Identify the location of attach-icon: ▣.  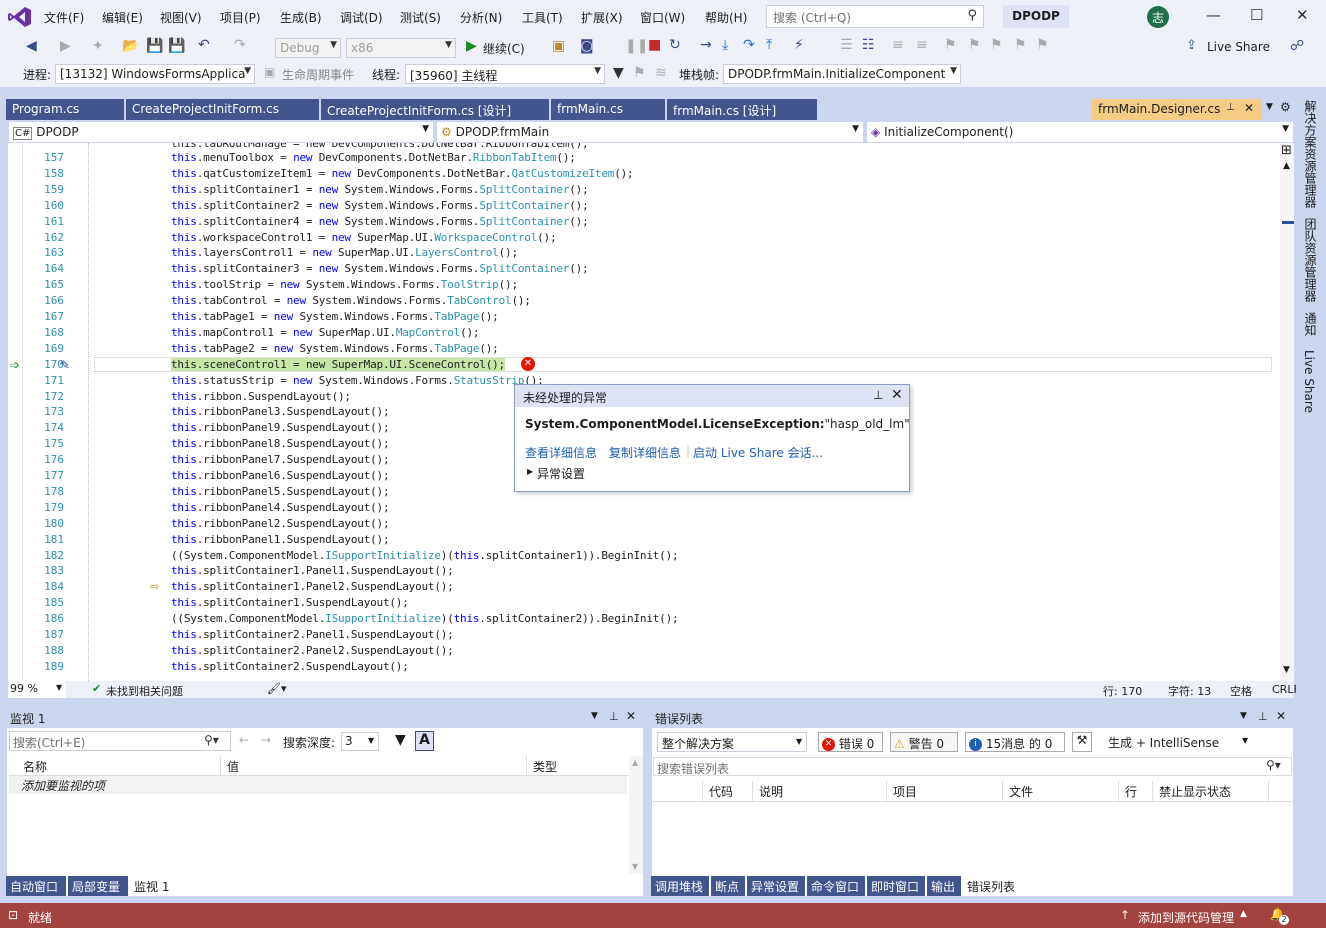
(558, 46).